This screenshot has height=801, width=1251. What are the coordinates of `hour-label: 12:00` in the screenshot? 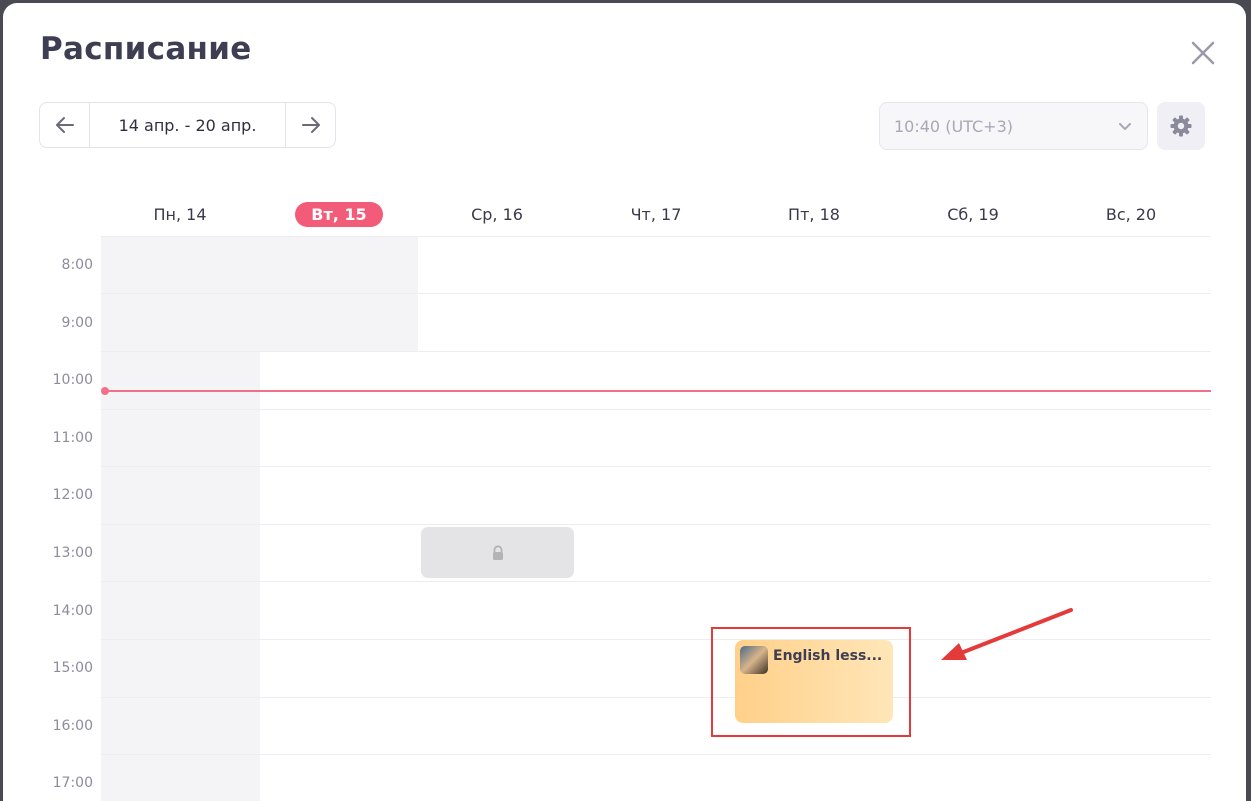 It's located at (72, 495).